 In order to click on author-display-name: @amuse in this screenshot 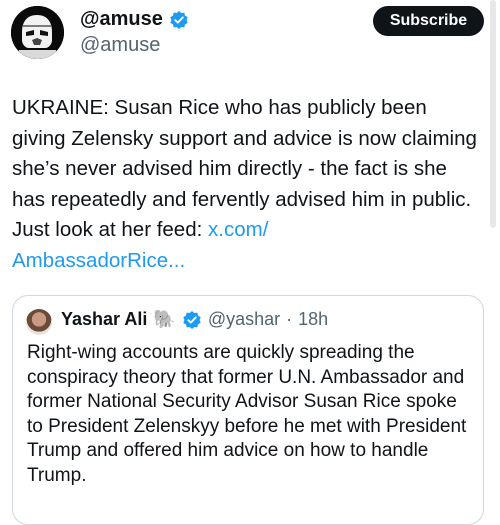, I will do `click(121, 19)`.